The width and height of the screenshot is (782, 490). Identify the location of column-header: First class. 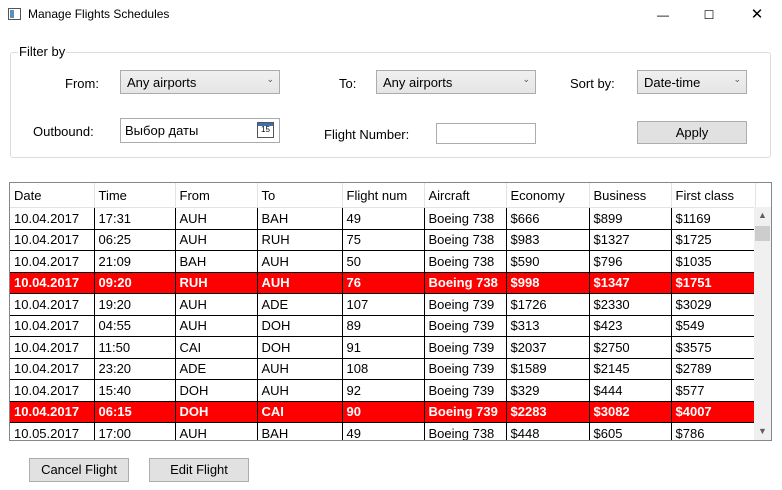
(713, 195).